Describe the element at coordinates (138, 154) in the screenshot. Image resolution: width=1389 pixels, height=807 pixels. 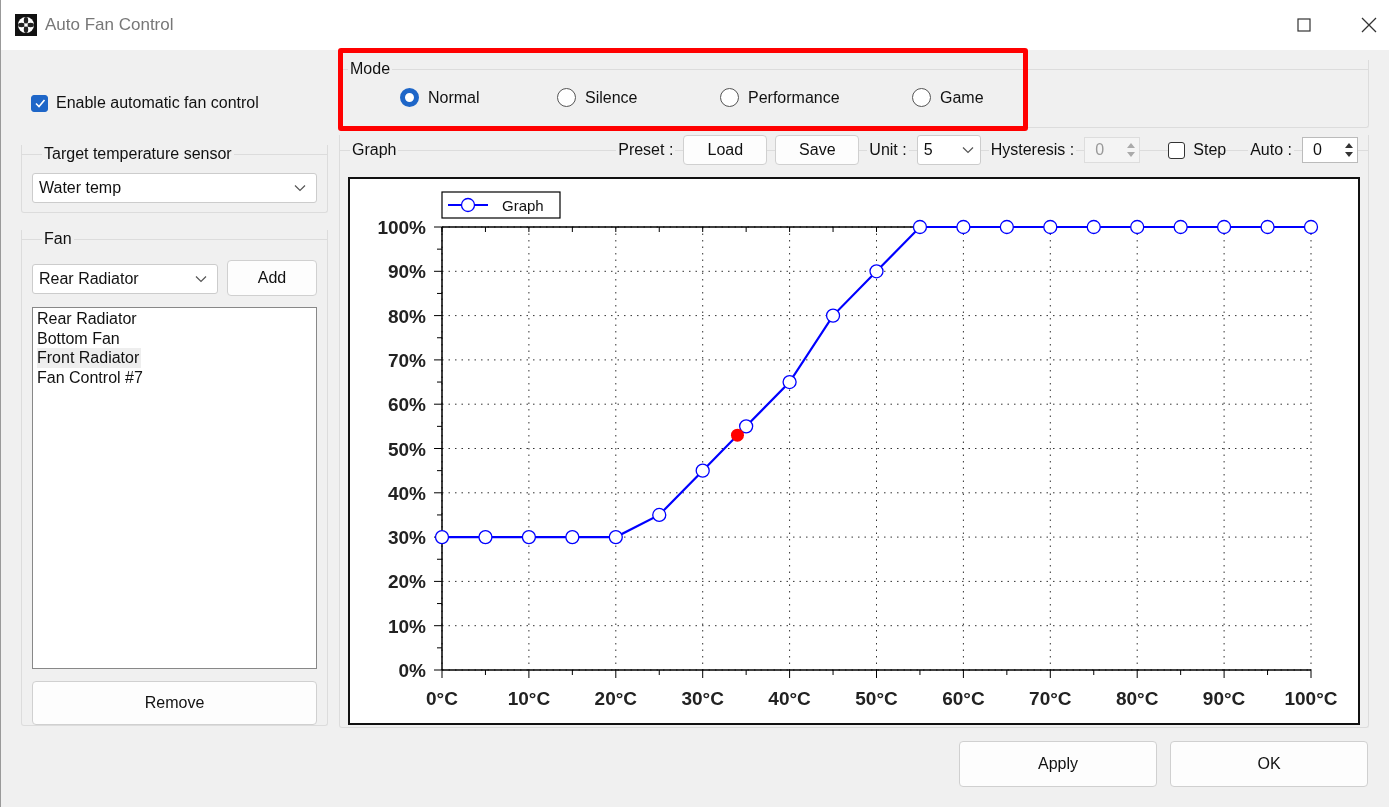
I see `group-label: Target temperature sensor` at that location.